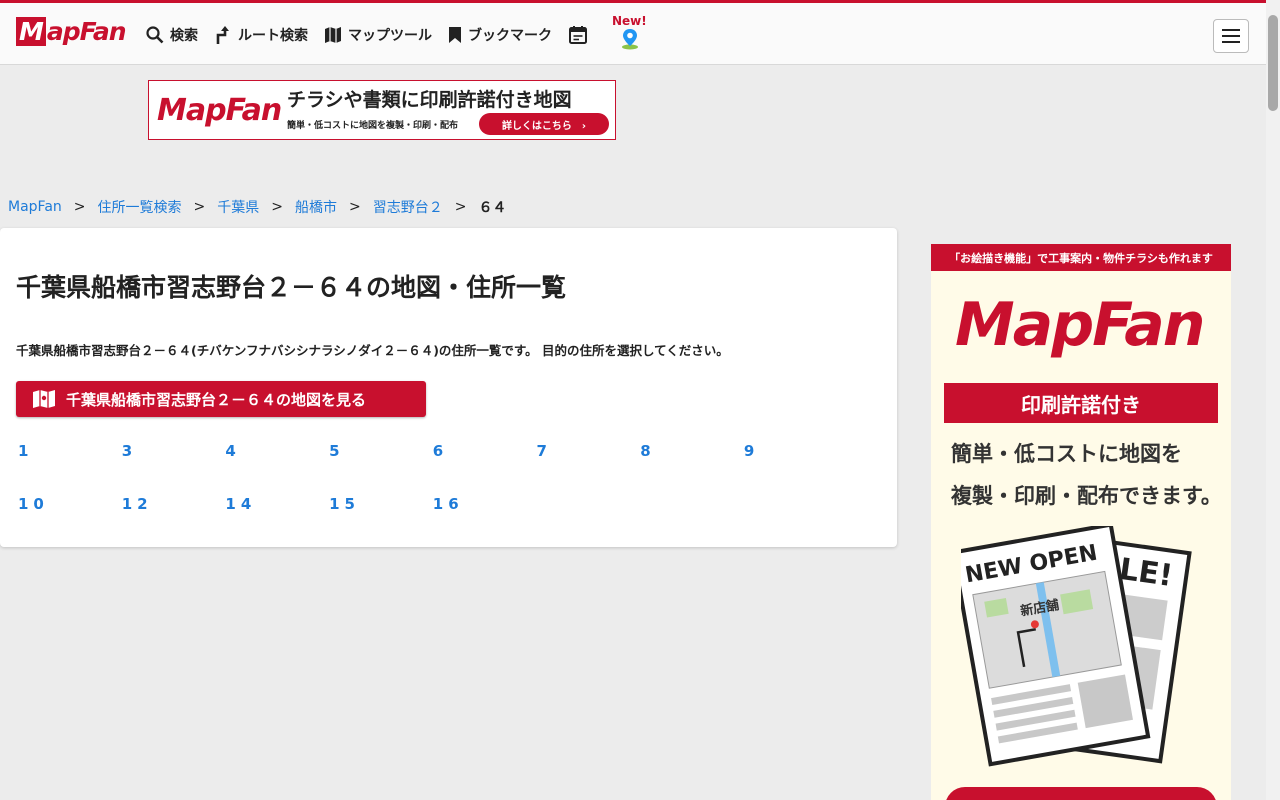 The width and height of the screenshot is (1280, 800). Describe the element at coordinates (129, 451) in the screenshot. I see `address-number-link: 3` at that location.